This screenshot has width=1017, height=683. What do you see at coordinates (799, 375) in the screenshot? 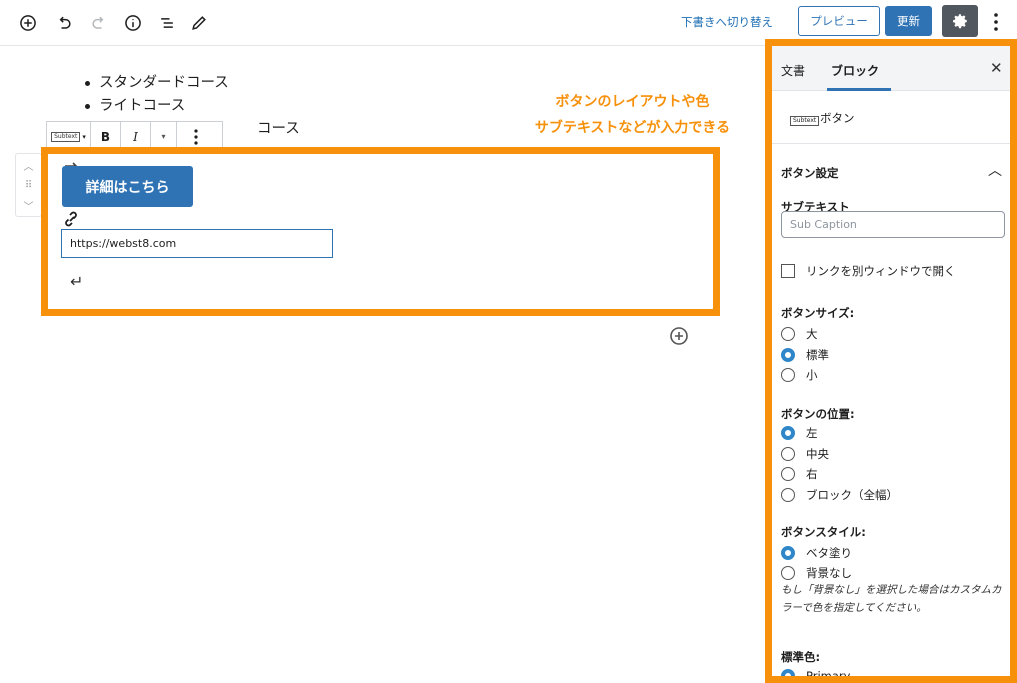
I see `size-option-small: 小` at bounding box center [799, 375].